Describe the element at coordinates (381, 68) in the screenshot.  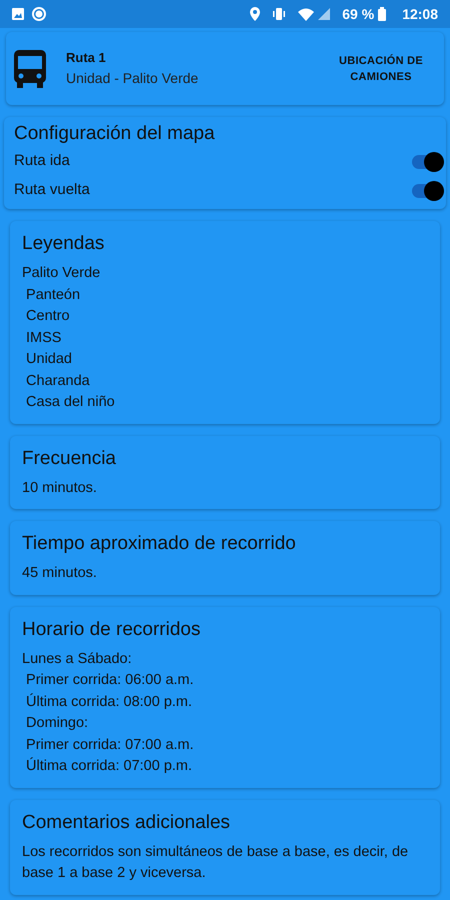
I see `truck-location-button: UBICACIÓN DE CAMIONES` at that location.